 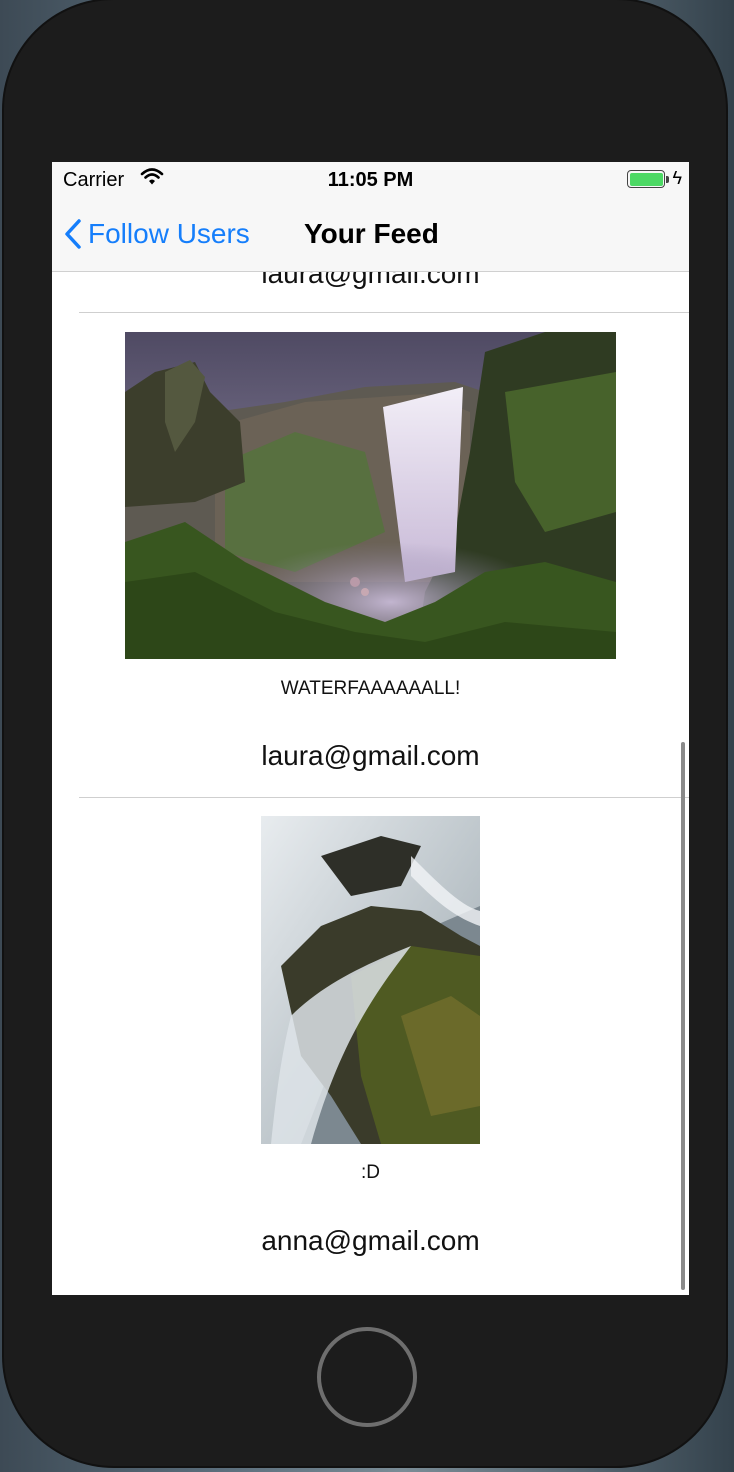 What do you see at coordinates (683, 1016) in the screenshot?
I see `scroll-indicator` at bounding box center [683, 1016].